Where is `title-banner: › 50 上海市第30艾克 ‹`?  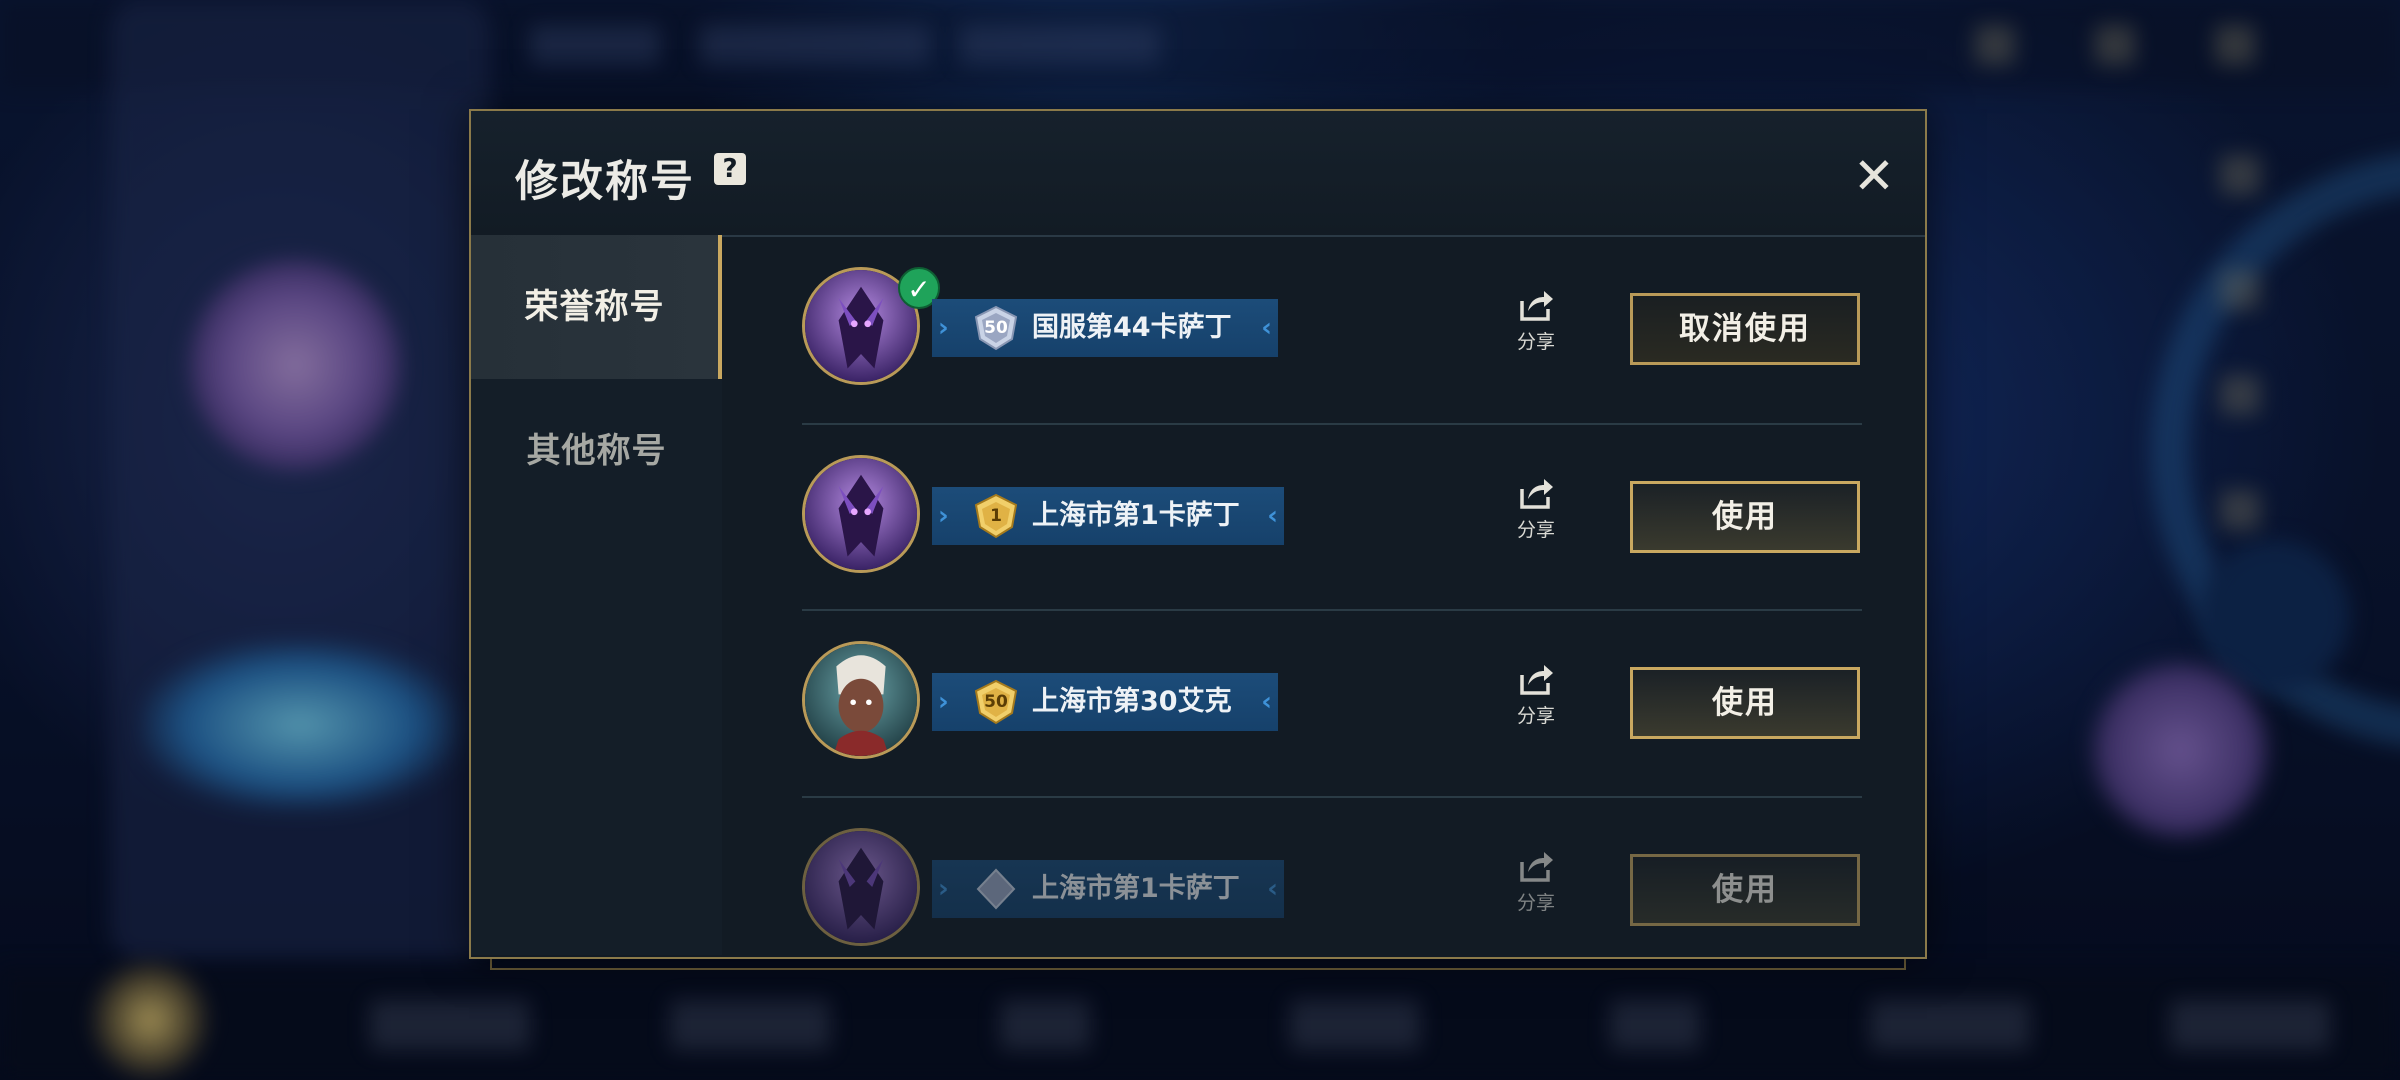 title-banner: › 50 上海市第30艾克 ‹ is located at coordinates (1105, 702).